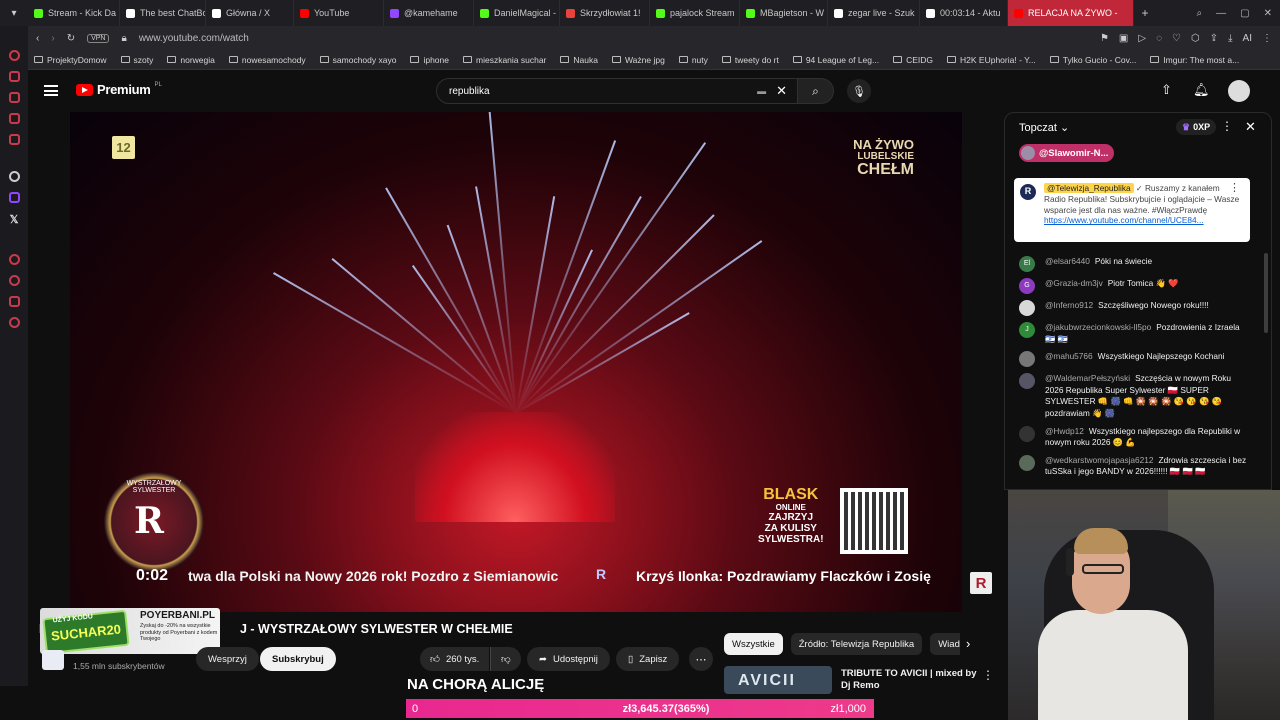 The height and width of the screenshot is (720, 1280). What do you see at coordinates (750, 60) in the screenshot?
I see `bookmark-item: tweety do rt` at bounding box center [750, 60].